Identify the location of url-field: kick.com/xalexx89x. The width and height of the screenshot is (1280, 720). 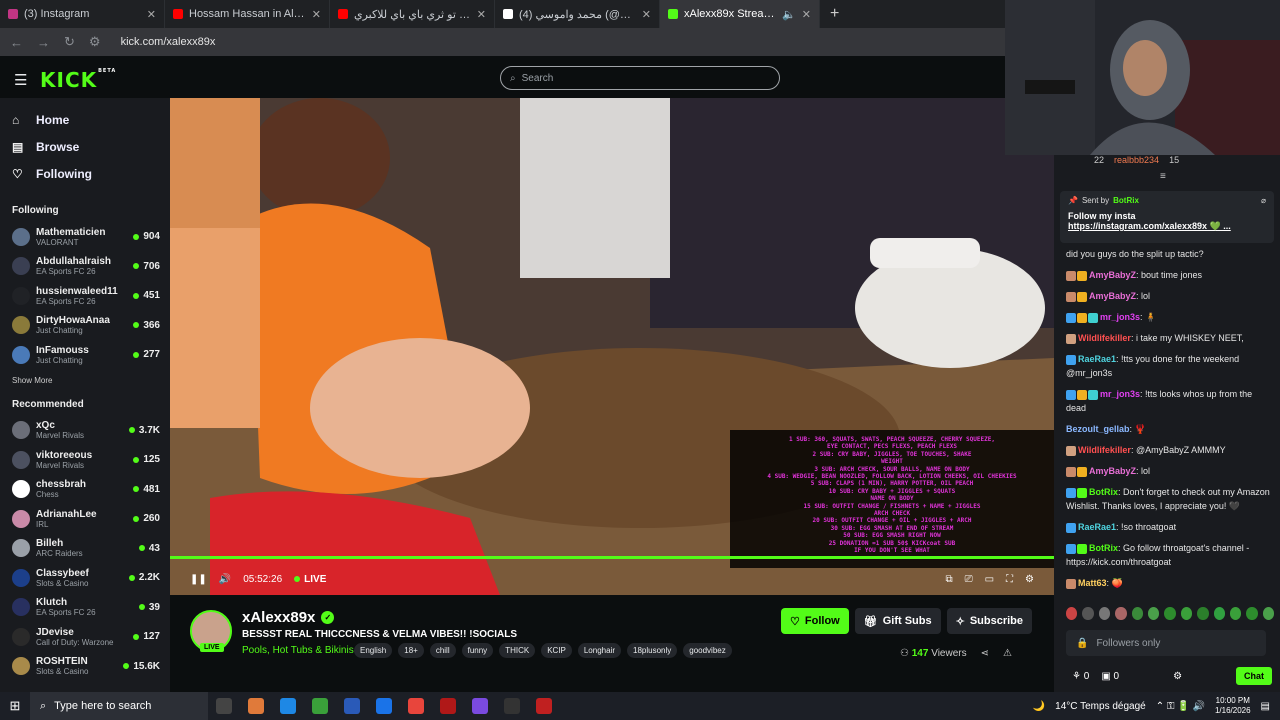
(168, 42).